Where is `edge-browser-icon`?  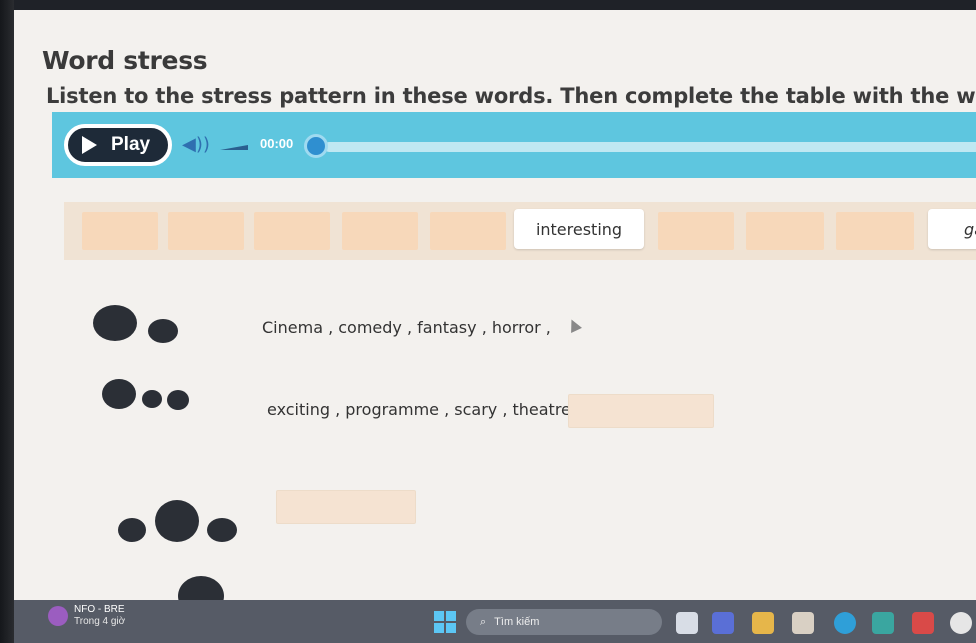 edge-browser-icon is located at coordinates (845, 623).